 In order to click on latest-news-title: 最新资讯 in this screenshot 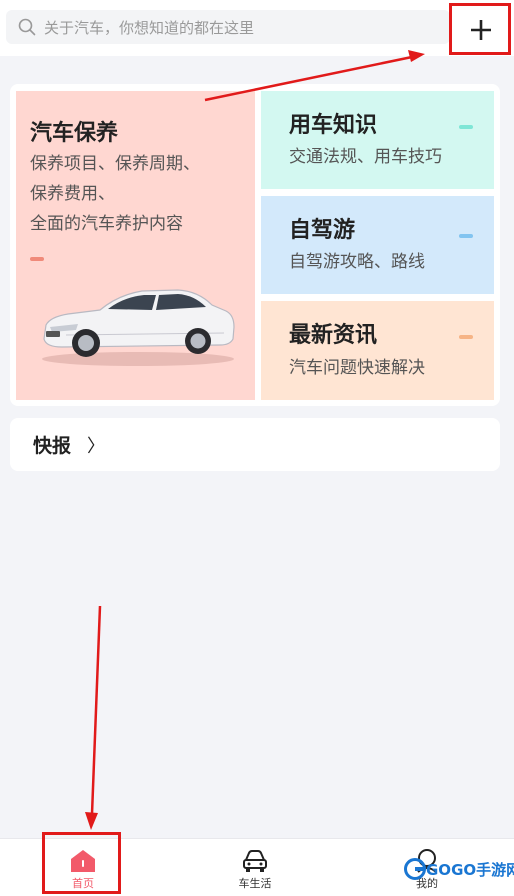, I will do `click(333, 335)`.